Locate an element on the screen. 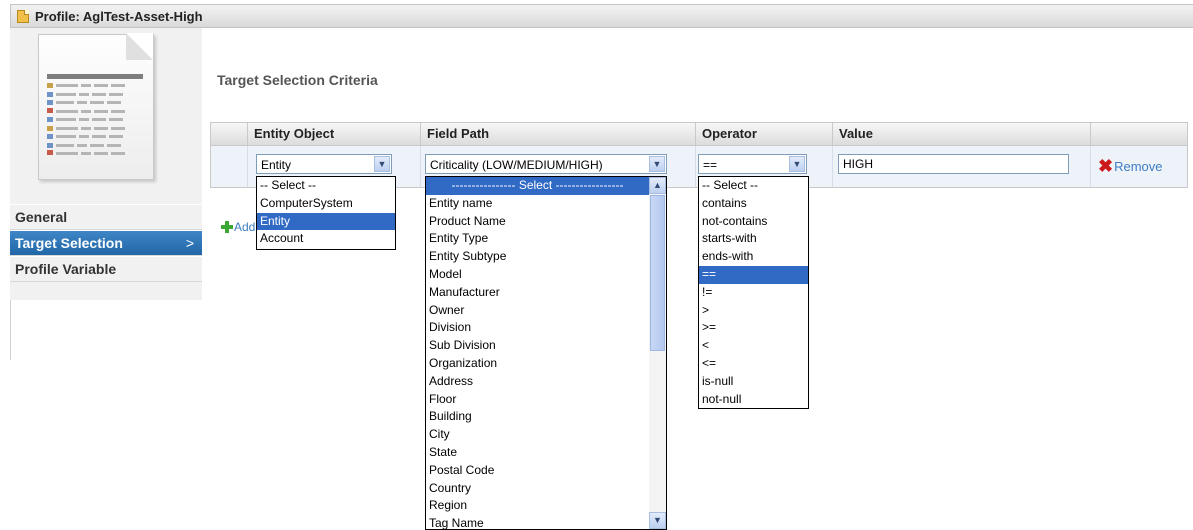 Image resolution: width=1193 pixels, height=530 pixels. remove-button: ✖ Remove is located at coordinates (1130, 166).